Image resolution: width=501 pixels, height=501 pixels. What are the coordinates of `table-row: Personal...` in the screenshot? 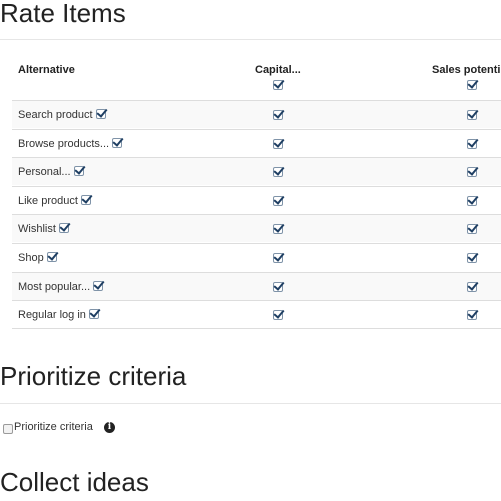 It's located at (256, 171).